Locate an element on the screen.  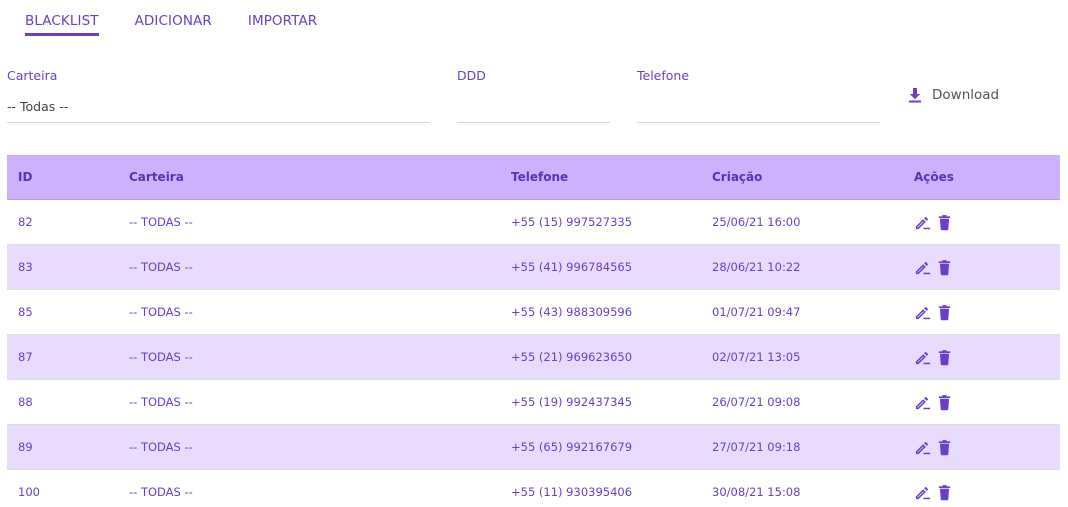
table-header: ID Carteira Telefone Criação Ações is located at coordinates (533, 177).